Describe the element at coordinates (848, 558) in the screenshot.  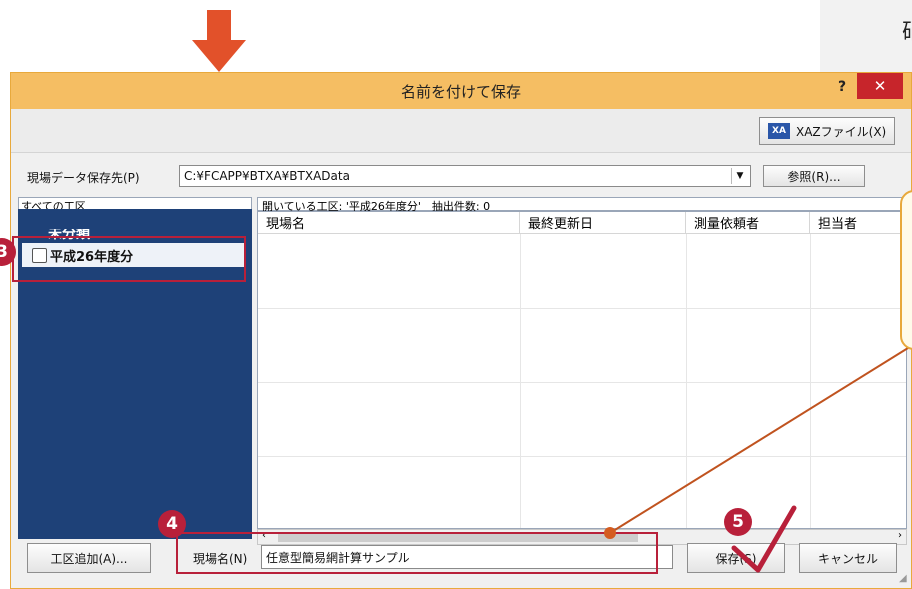
I see `cancel-button: キャンセル` at that location.